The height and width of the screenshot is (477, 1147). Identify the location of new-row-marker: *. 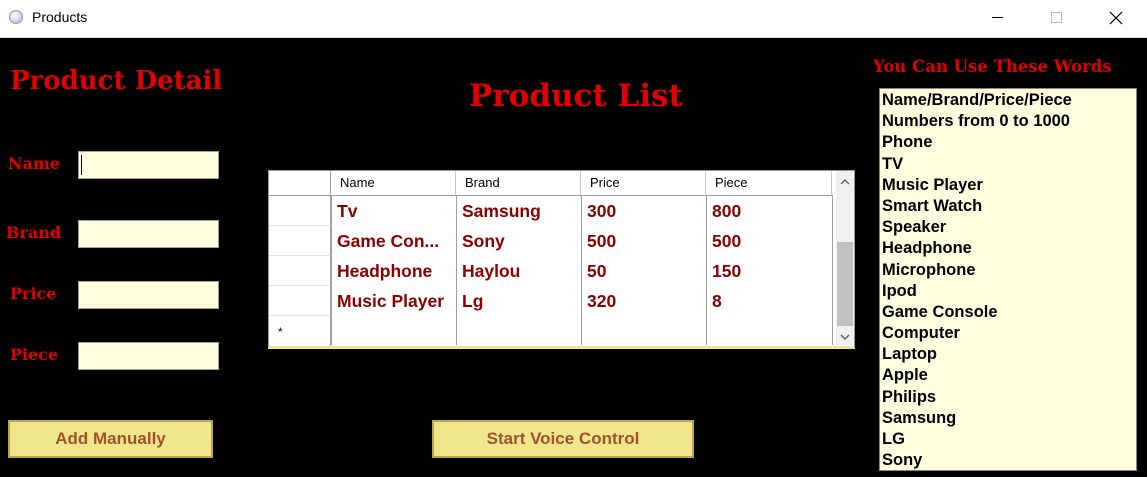
(280, 332).